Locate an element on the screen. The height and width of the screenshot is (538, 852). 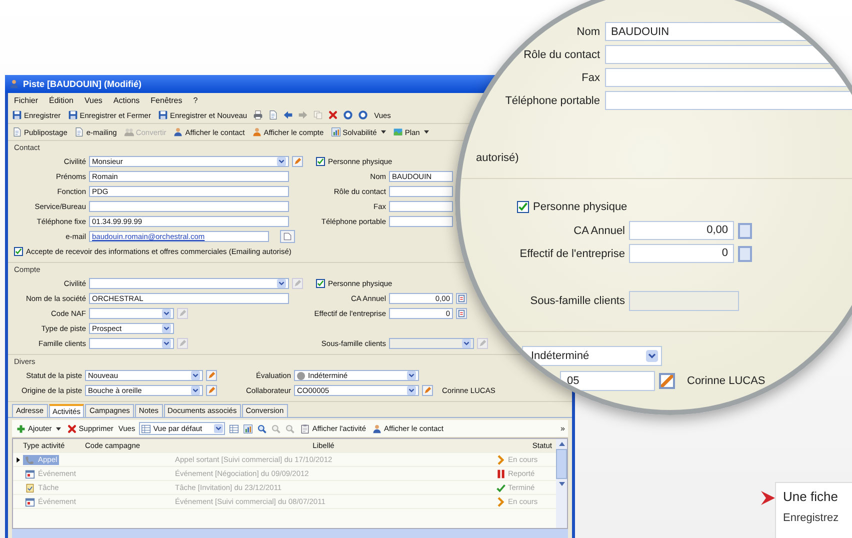
phone-icon is located at coordinates (30, 459).